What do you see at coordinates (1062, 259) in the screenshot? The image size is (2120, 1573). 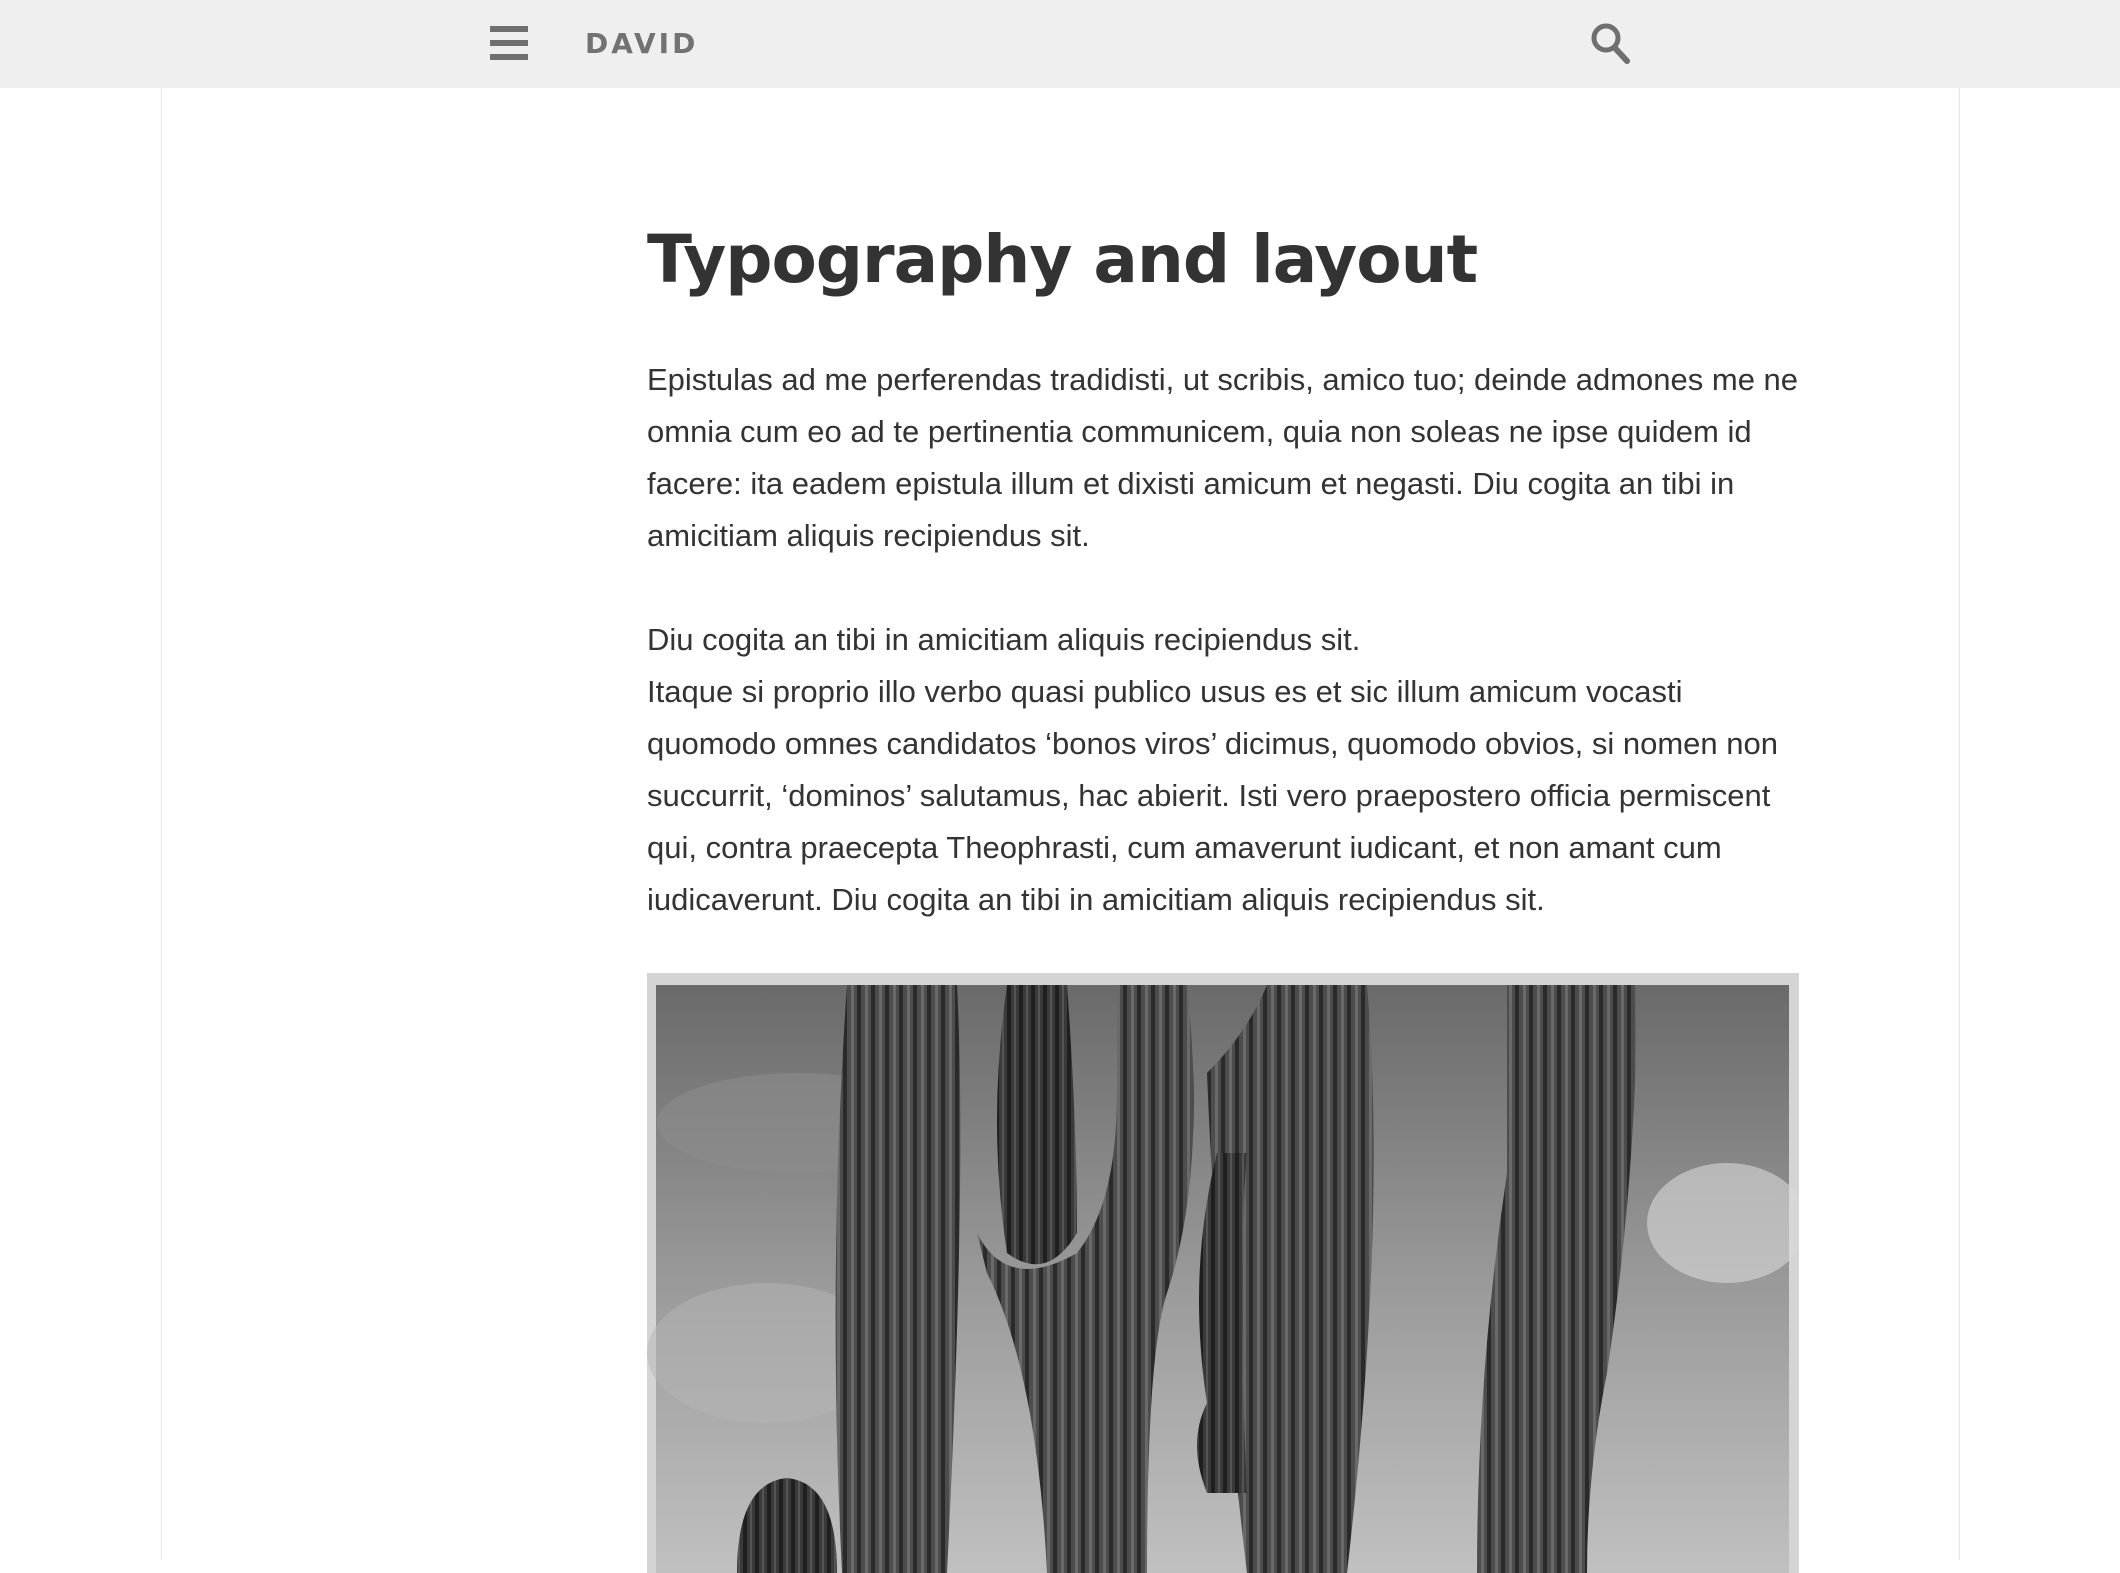 I see `article-title: Typography and layout` at bounding box center [1062, 259].